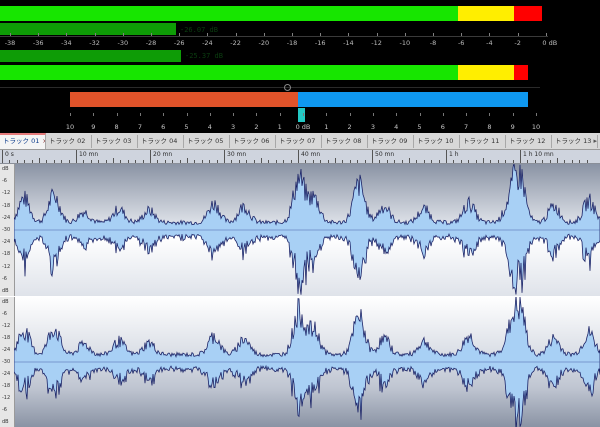 This screenshot has height=427, width=600. Describe the element at coordinates (550, 43) in the screenshot. I see `meter-scale-label: 0 dB` at that location.